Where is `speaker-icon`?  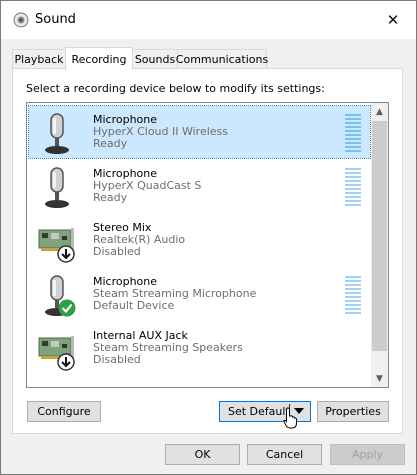 speaker-icon is located at coordinates (21, 20).